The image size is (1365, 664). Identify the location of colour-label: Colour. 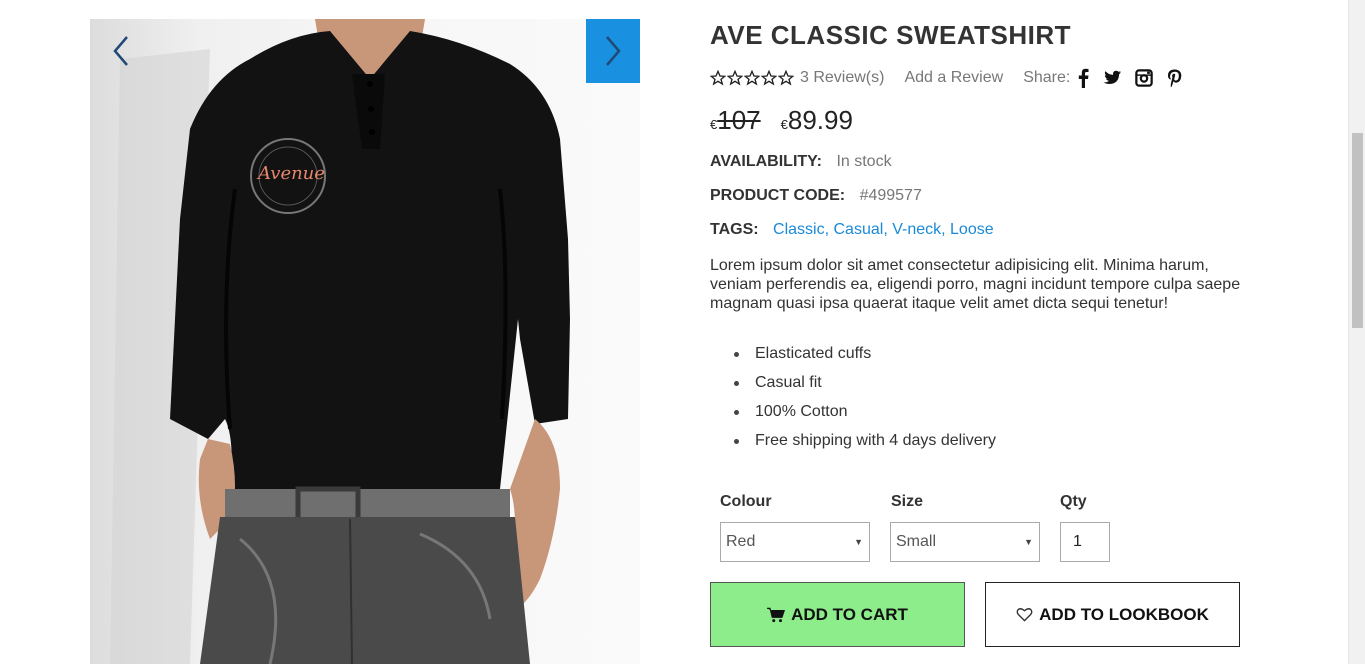
(746, 501).